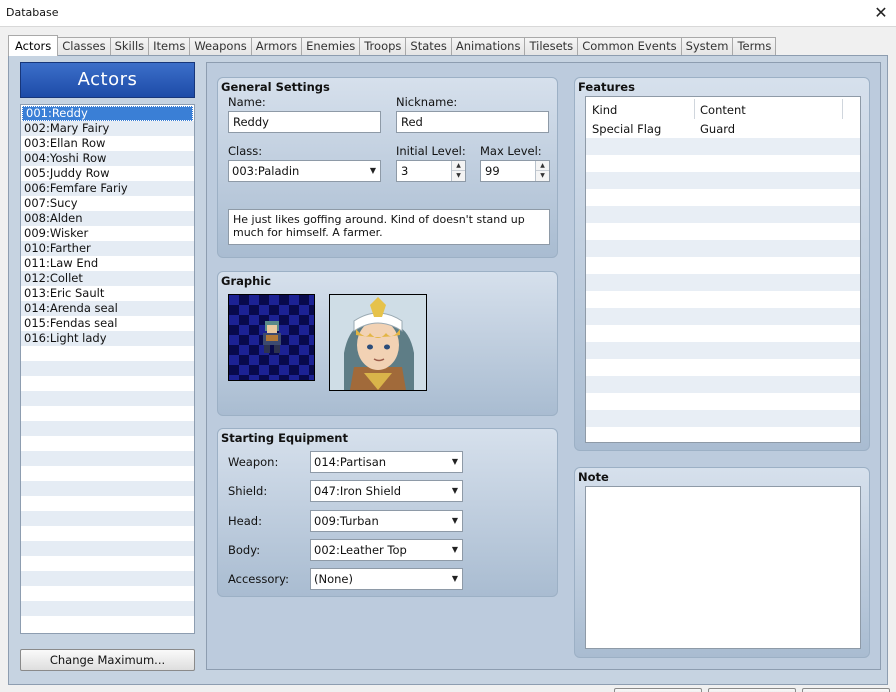 The height and width of the screenshot is (692, 896). What do you see at coordinates (386, 520) in the screenshot?
I see `equipment-slot-select: 009:Turban ▼` at bounding box center [386, 520].